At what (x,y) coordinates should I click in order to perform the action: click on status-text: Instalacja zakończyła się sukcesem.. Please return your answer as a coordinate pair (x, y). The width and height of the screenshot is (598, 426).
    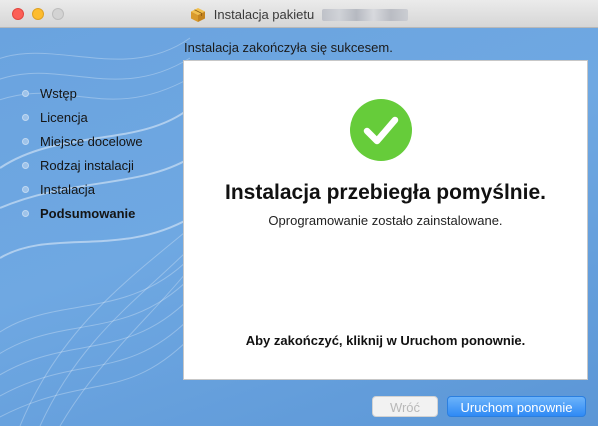
    Looking at the image, I should click on (288, 47).